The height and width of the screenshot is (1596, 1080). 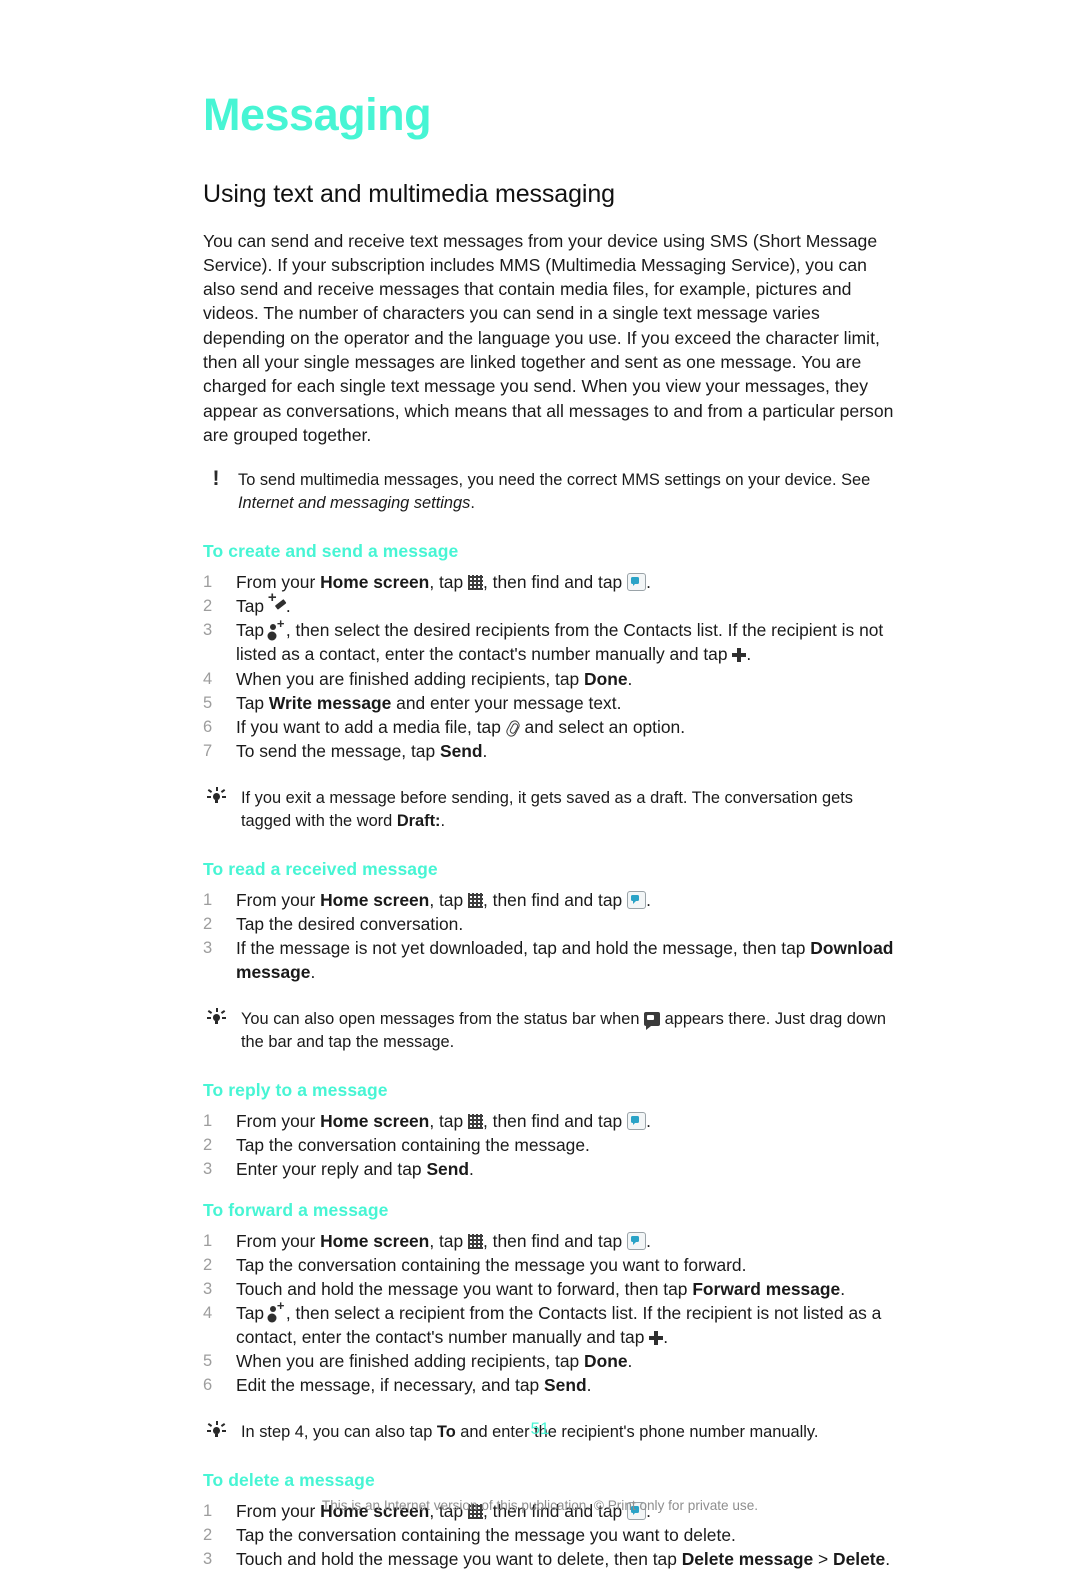 I want to click on step-number: 4, so click(x=208, y=678).